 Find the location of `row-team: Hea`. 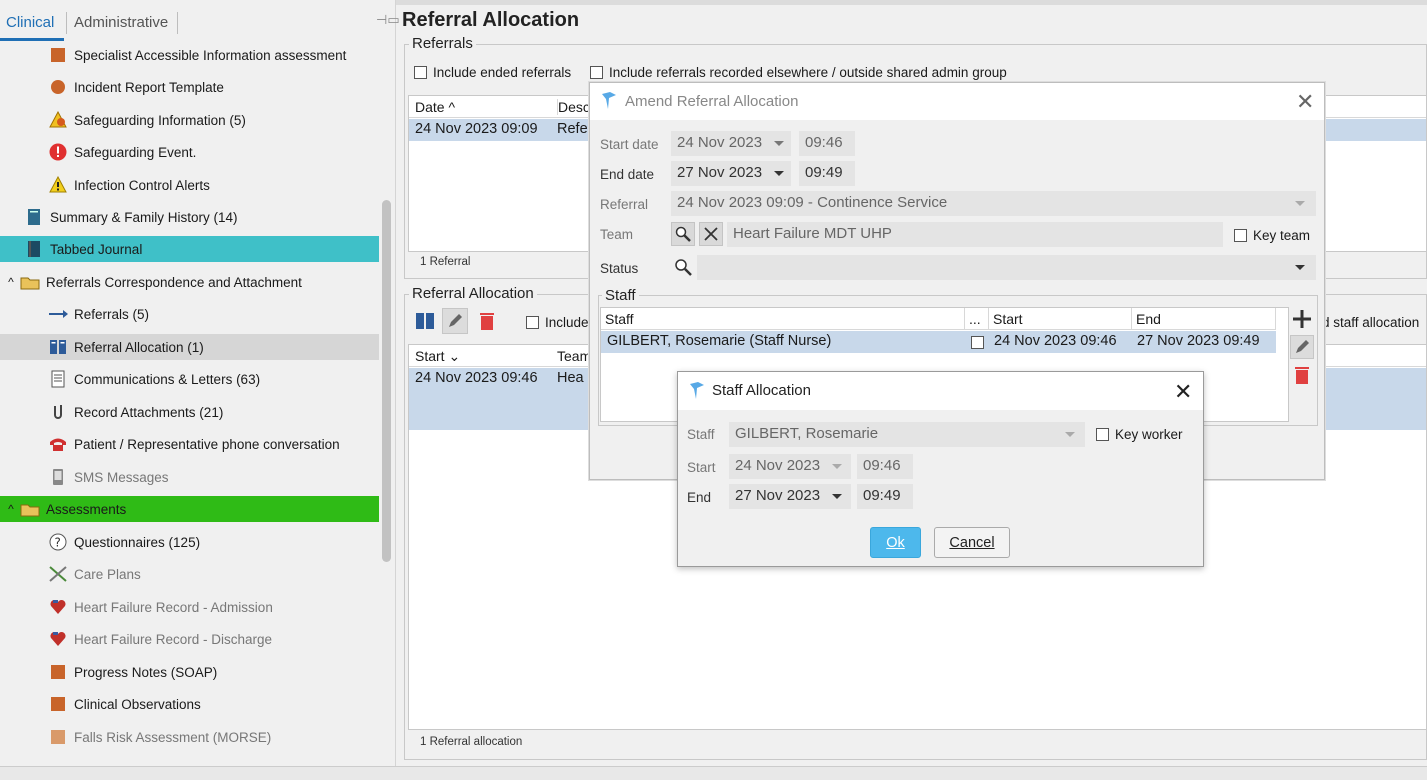

row-team: Hea is located at coordinates (570, 378).